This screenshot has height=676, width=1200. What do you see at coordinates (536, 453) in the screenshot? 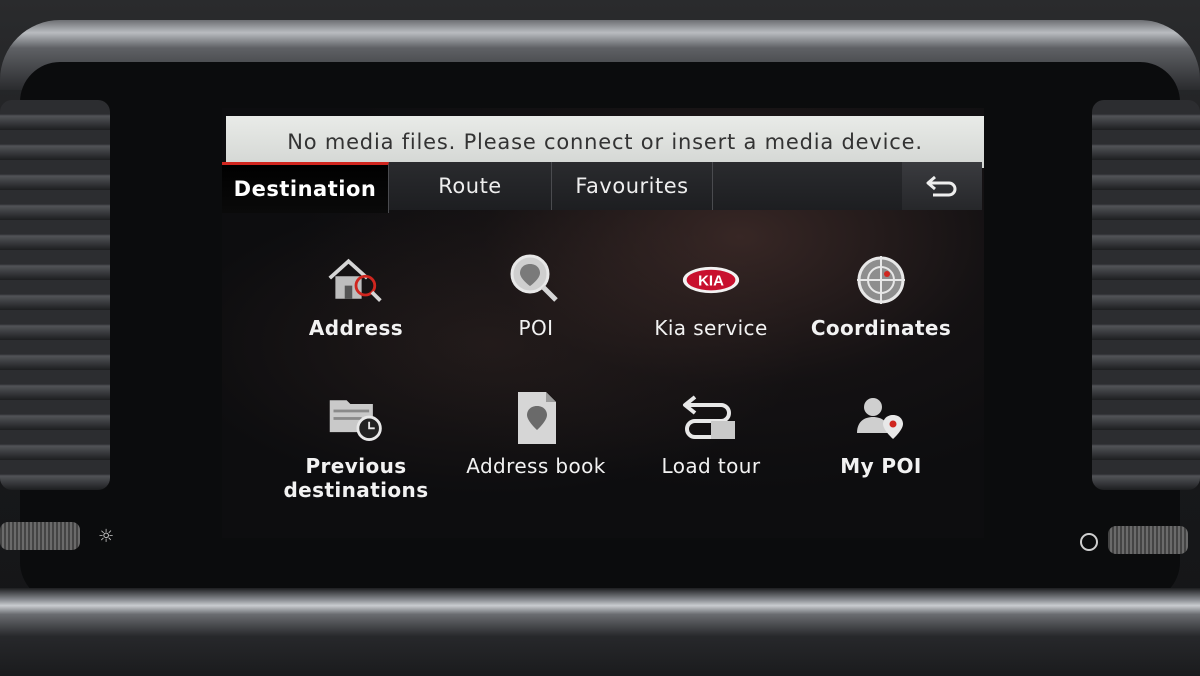
I see `menu-item-address-book: Address book` at bounding box center [536, 453].